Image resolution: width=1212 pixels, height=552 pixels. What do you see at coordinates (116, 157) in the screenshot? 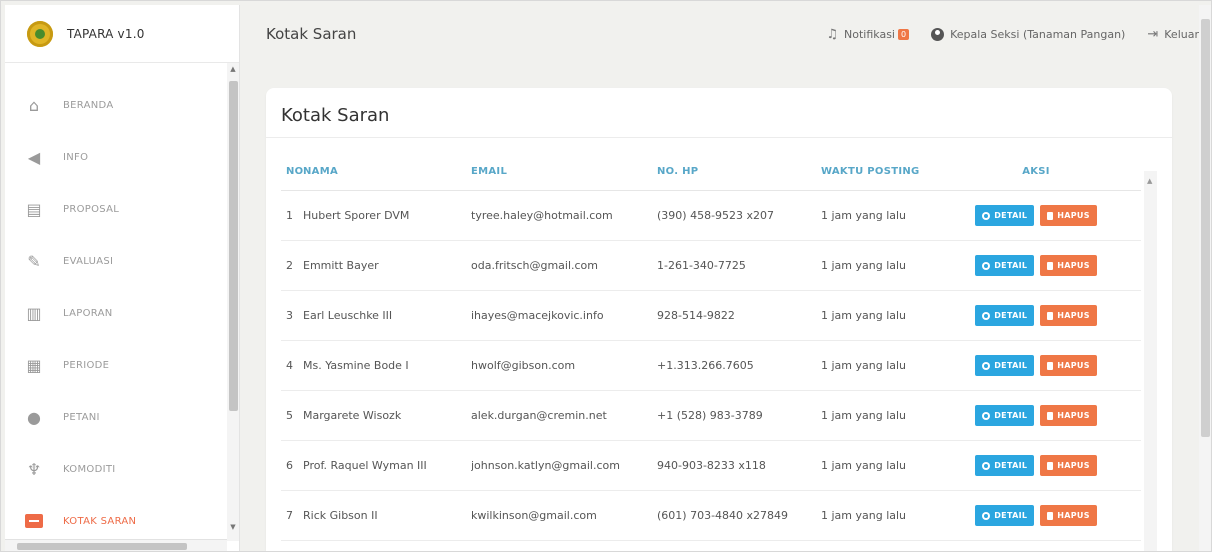
I see `sidebar-item-info: ◀ INFO` at bounding box center [116, 157].